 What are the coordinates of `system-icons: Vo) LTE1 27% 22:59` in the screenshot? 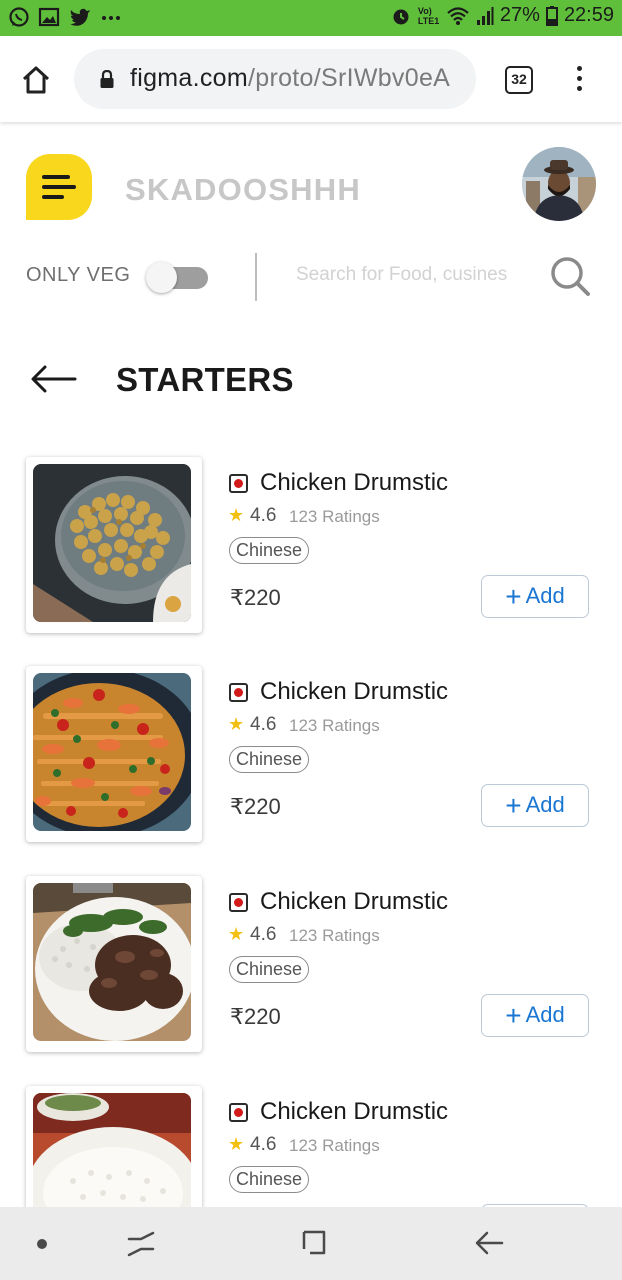 It's located at (502, 15).